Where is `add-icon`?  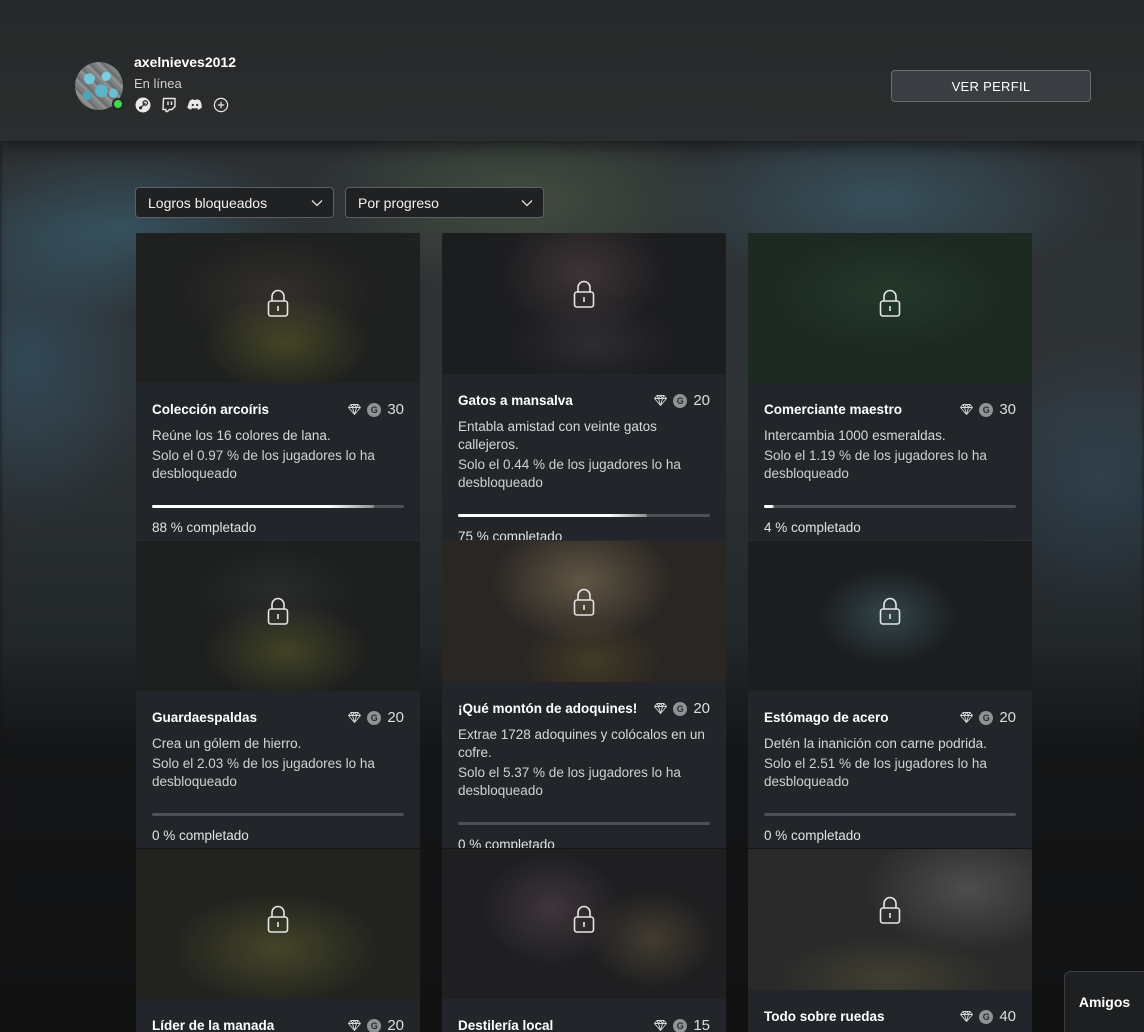
add-icon is located at coordinates (221, 105).